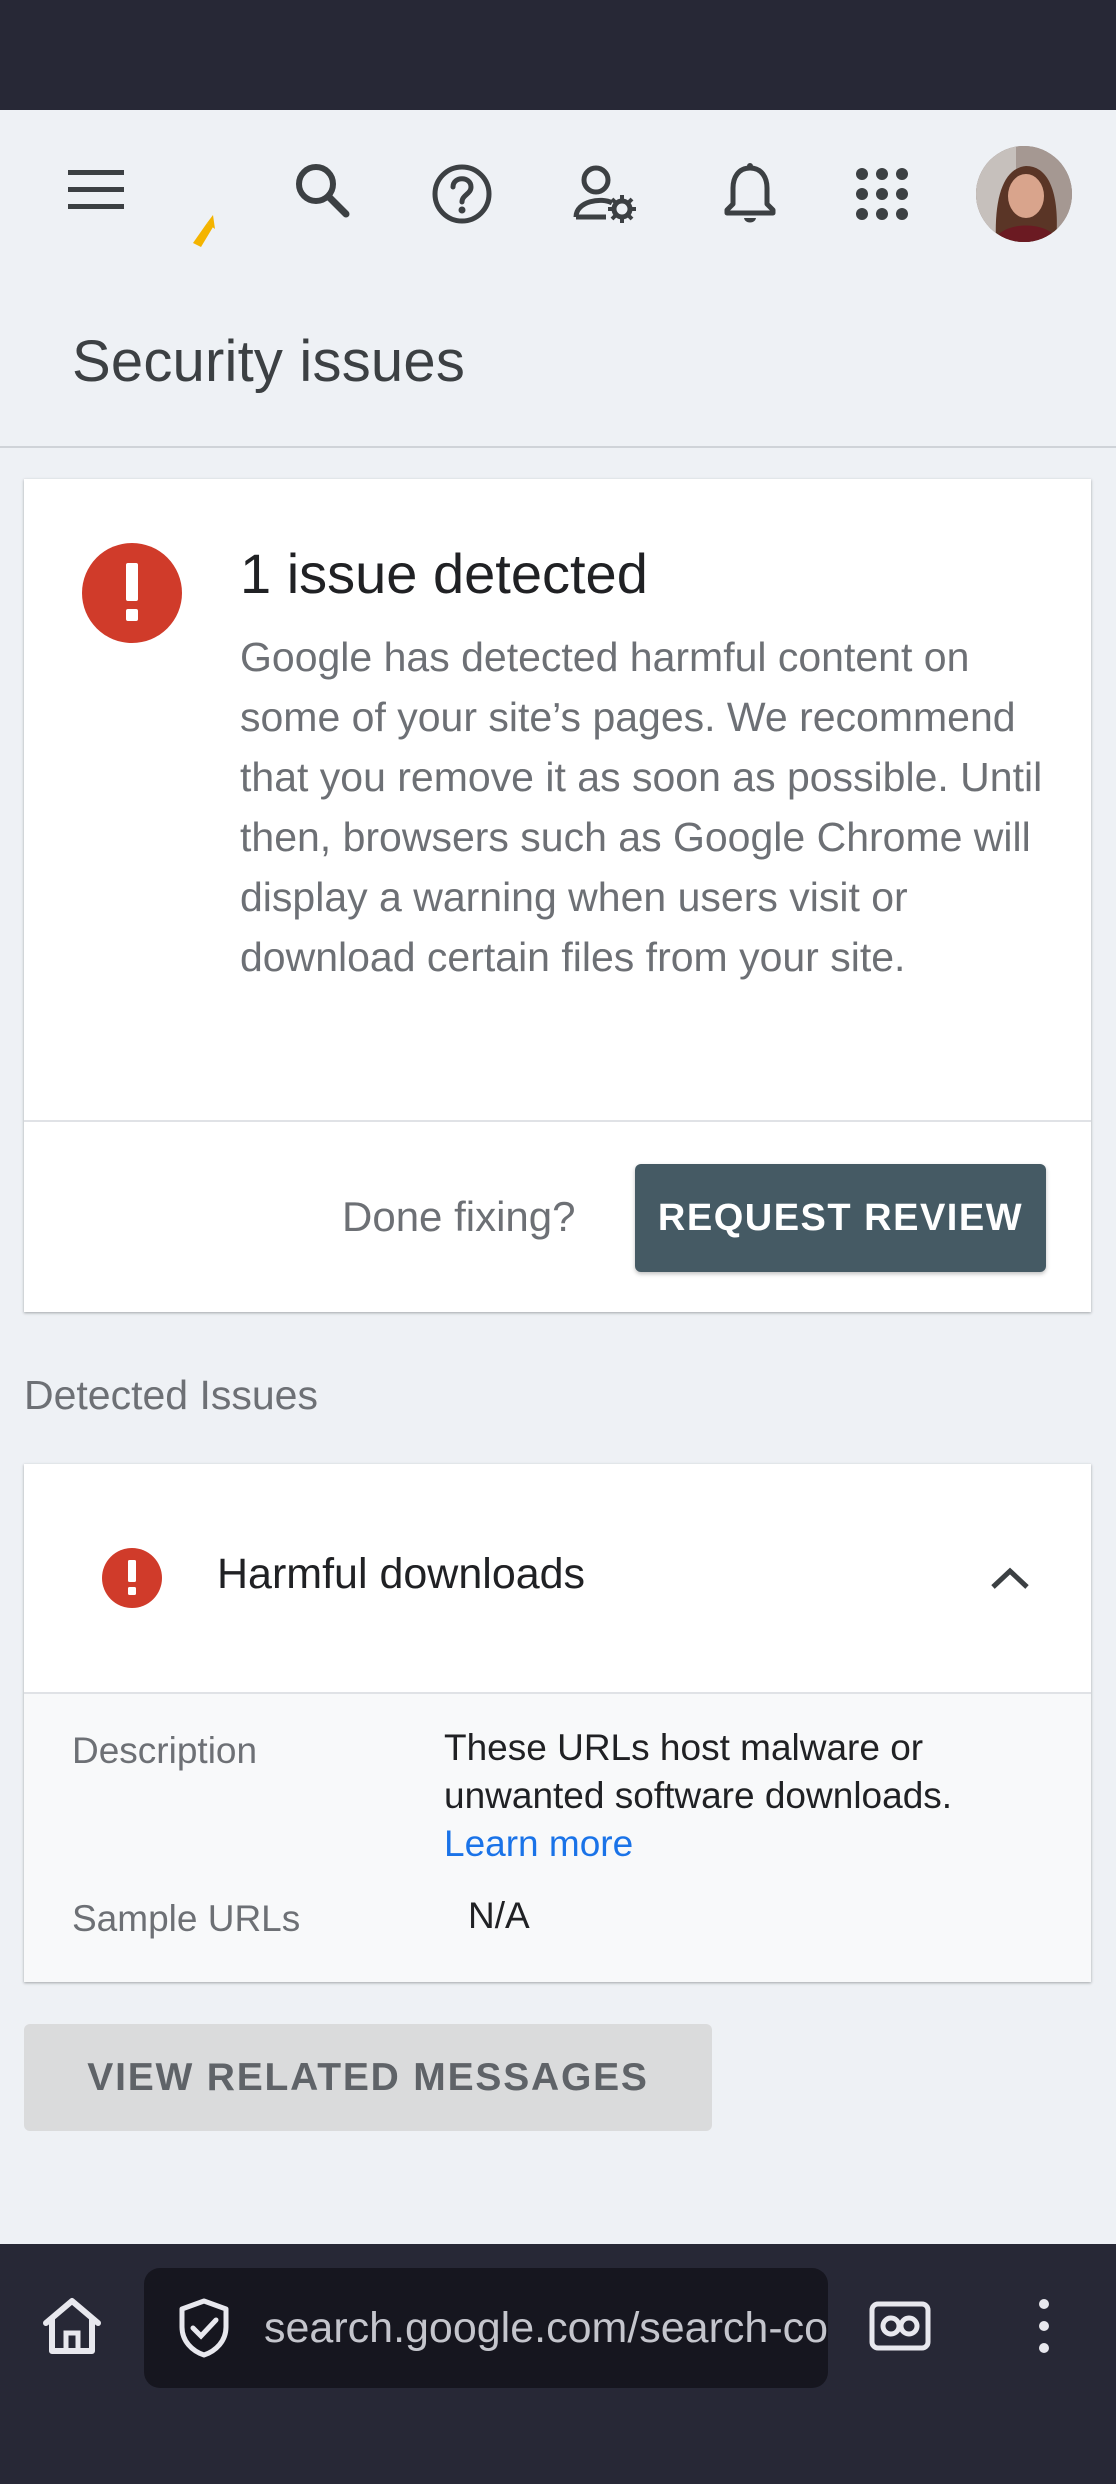 The width and height of the screenshot is (1116, 2484). Describe the element at coordinates (205, 226) in the screenshot. I see `search-console-logo` at that location.